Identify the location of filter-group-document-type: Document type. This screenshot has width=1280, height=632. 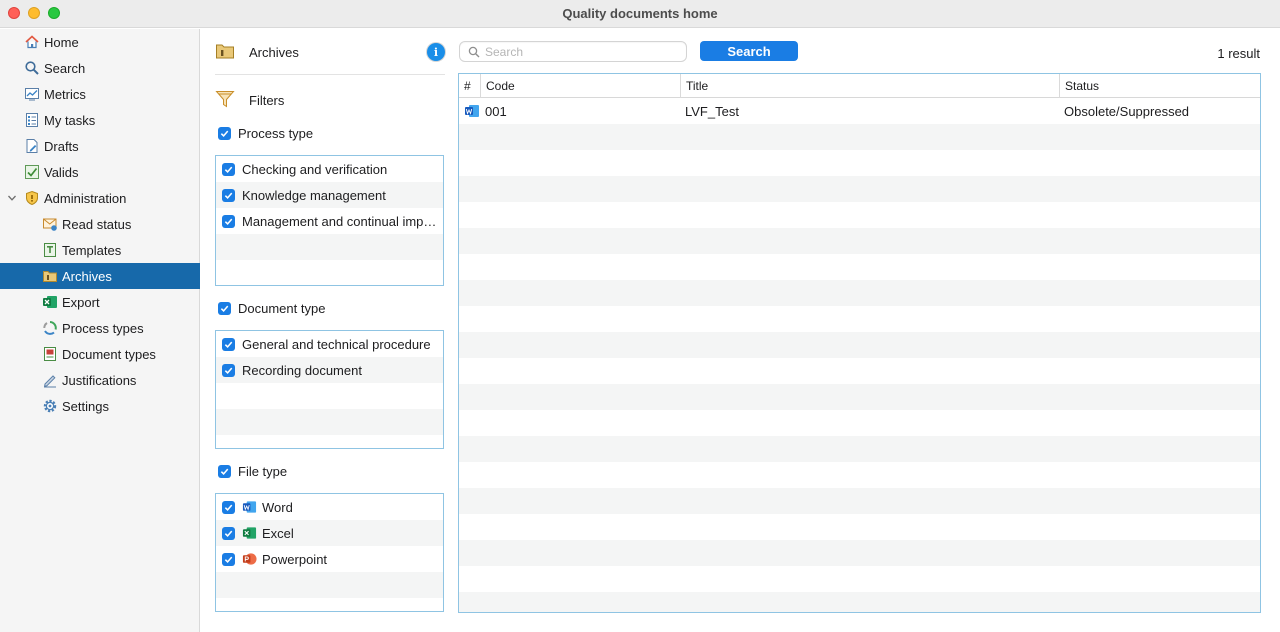
(271, 308).